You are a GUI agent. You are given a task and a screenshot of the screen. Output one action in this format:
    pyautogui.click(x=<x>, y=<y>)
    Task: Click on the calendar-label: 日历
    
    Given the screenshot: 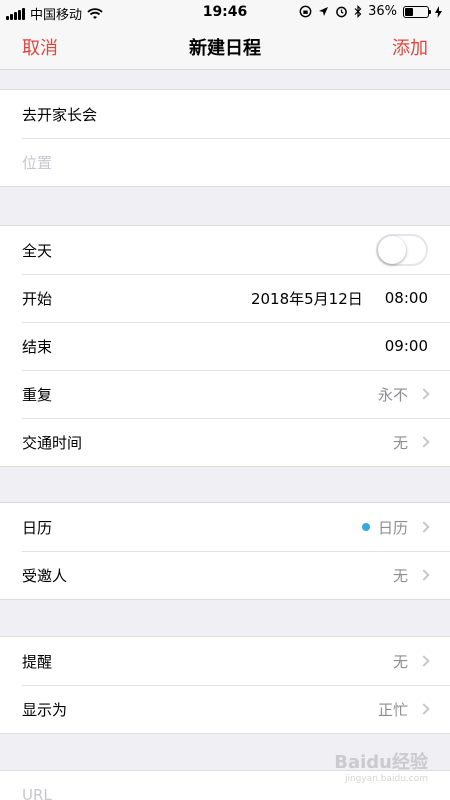 What is the action you would take?
    pyautogui.click(x=37, y=527)
    